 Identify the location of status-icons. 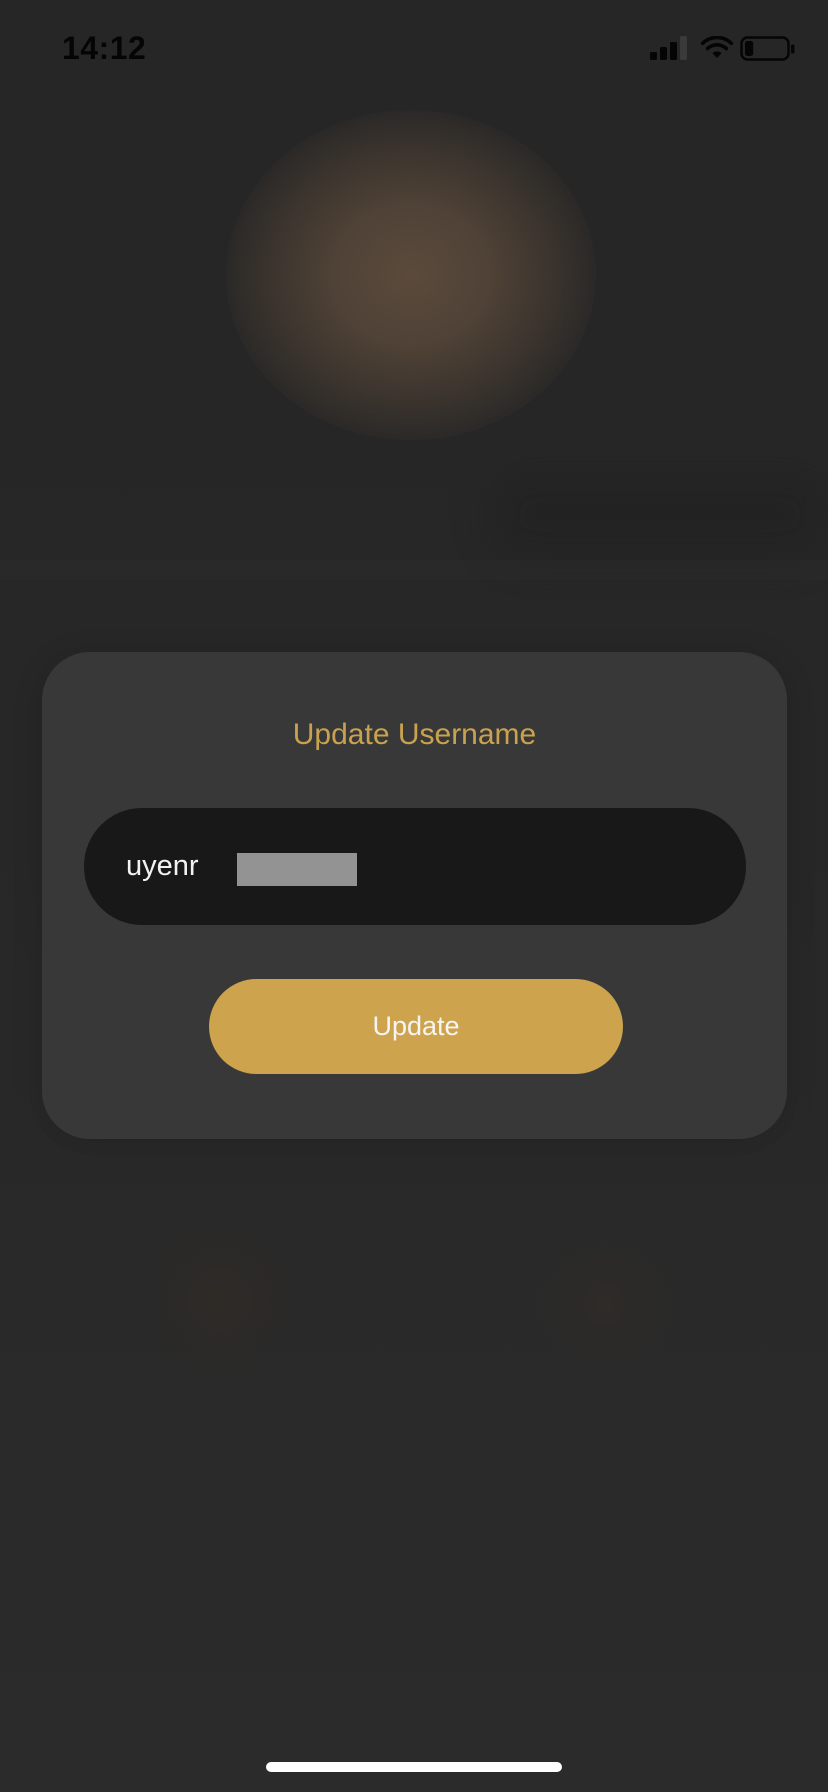
(725, 50).